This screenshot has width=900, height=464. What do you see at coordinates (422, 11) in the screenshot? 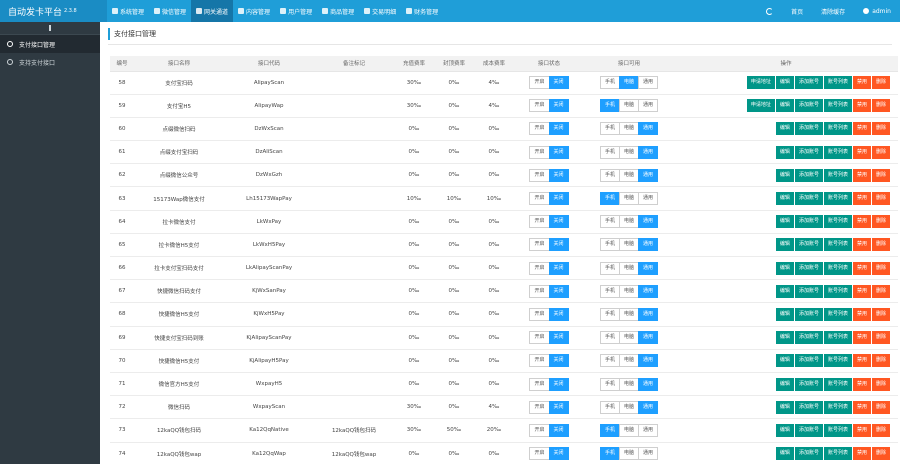
I see `topnav-item-7: 财务管理` at bounding box center [422, 11].